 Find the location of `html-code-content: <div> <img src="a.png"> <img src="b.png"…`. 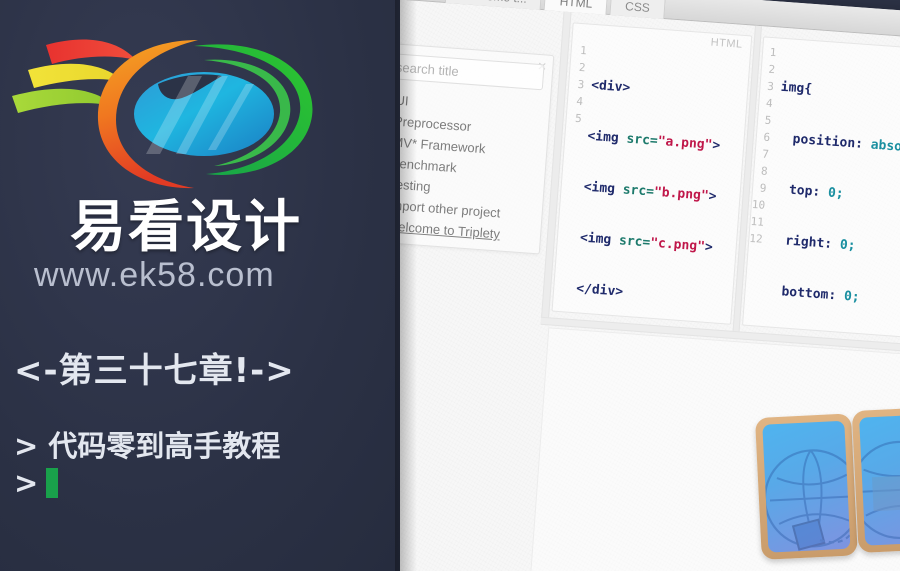

html-code-content: <div> <img src="a.png"> <img src="b.png"… is located at coordinates (650, 184).